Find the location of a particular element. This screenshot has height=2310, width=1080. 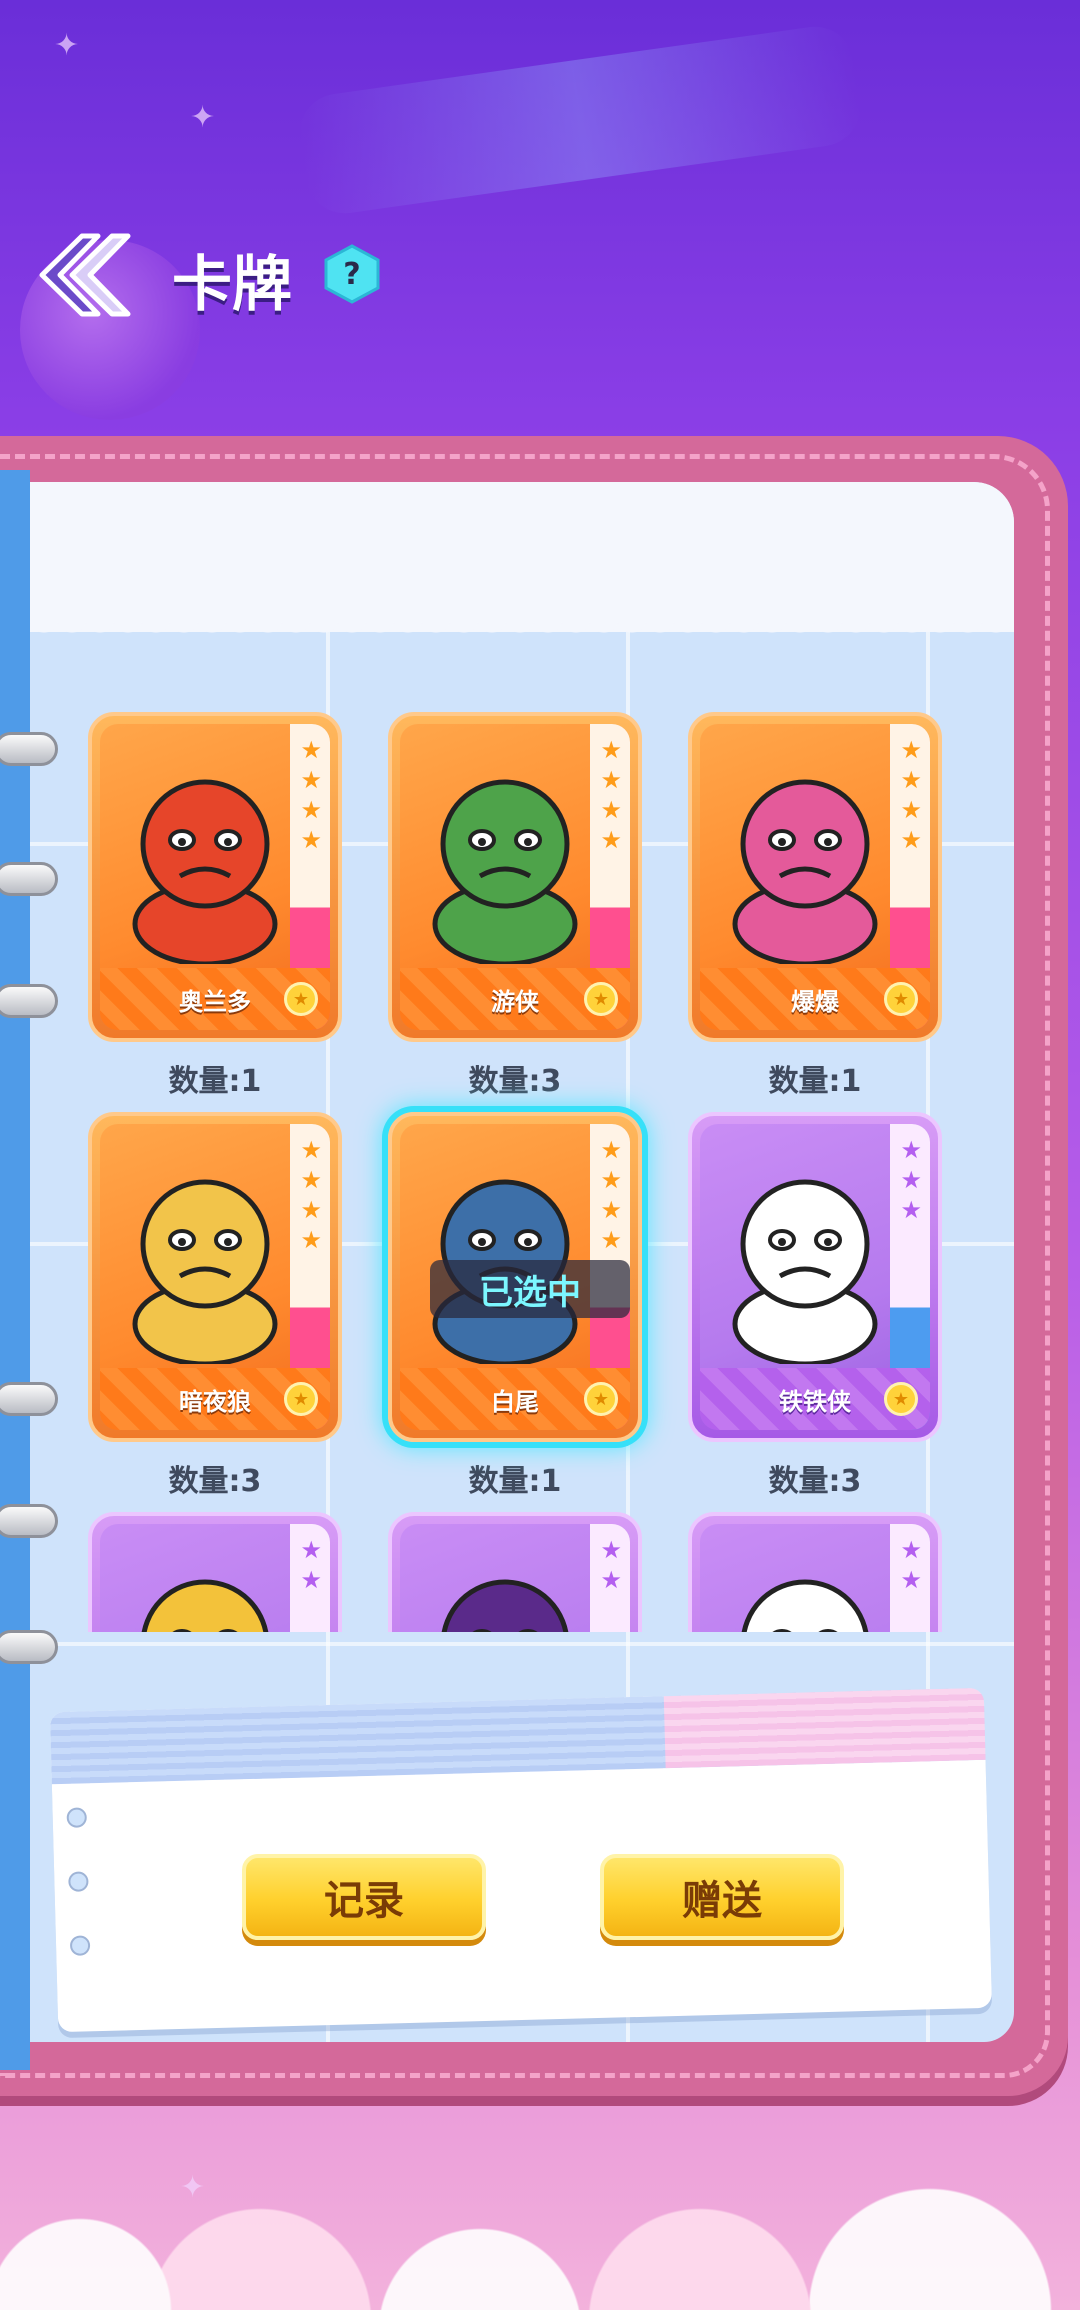

help-icon: ? is located at coordinates (352, 274).